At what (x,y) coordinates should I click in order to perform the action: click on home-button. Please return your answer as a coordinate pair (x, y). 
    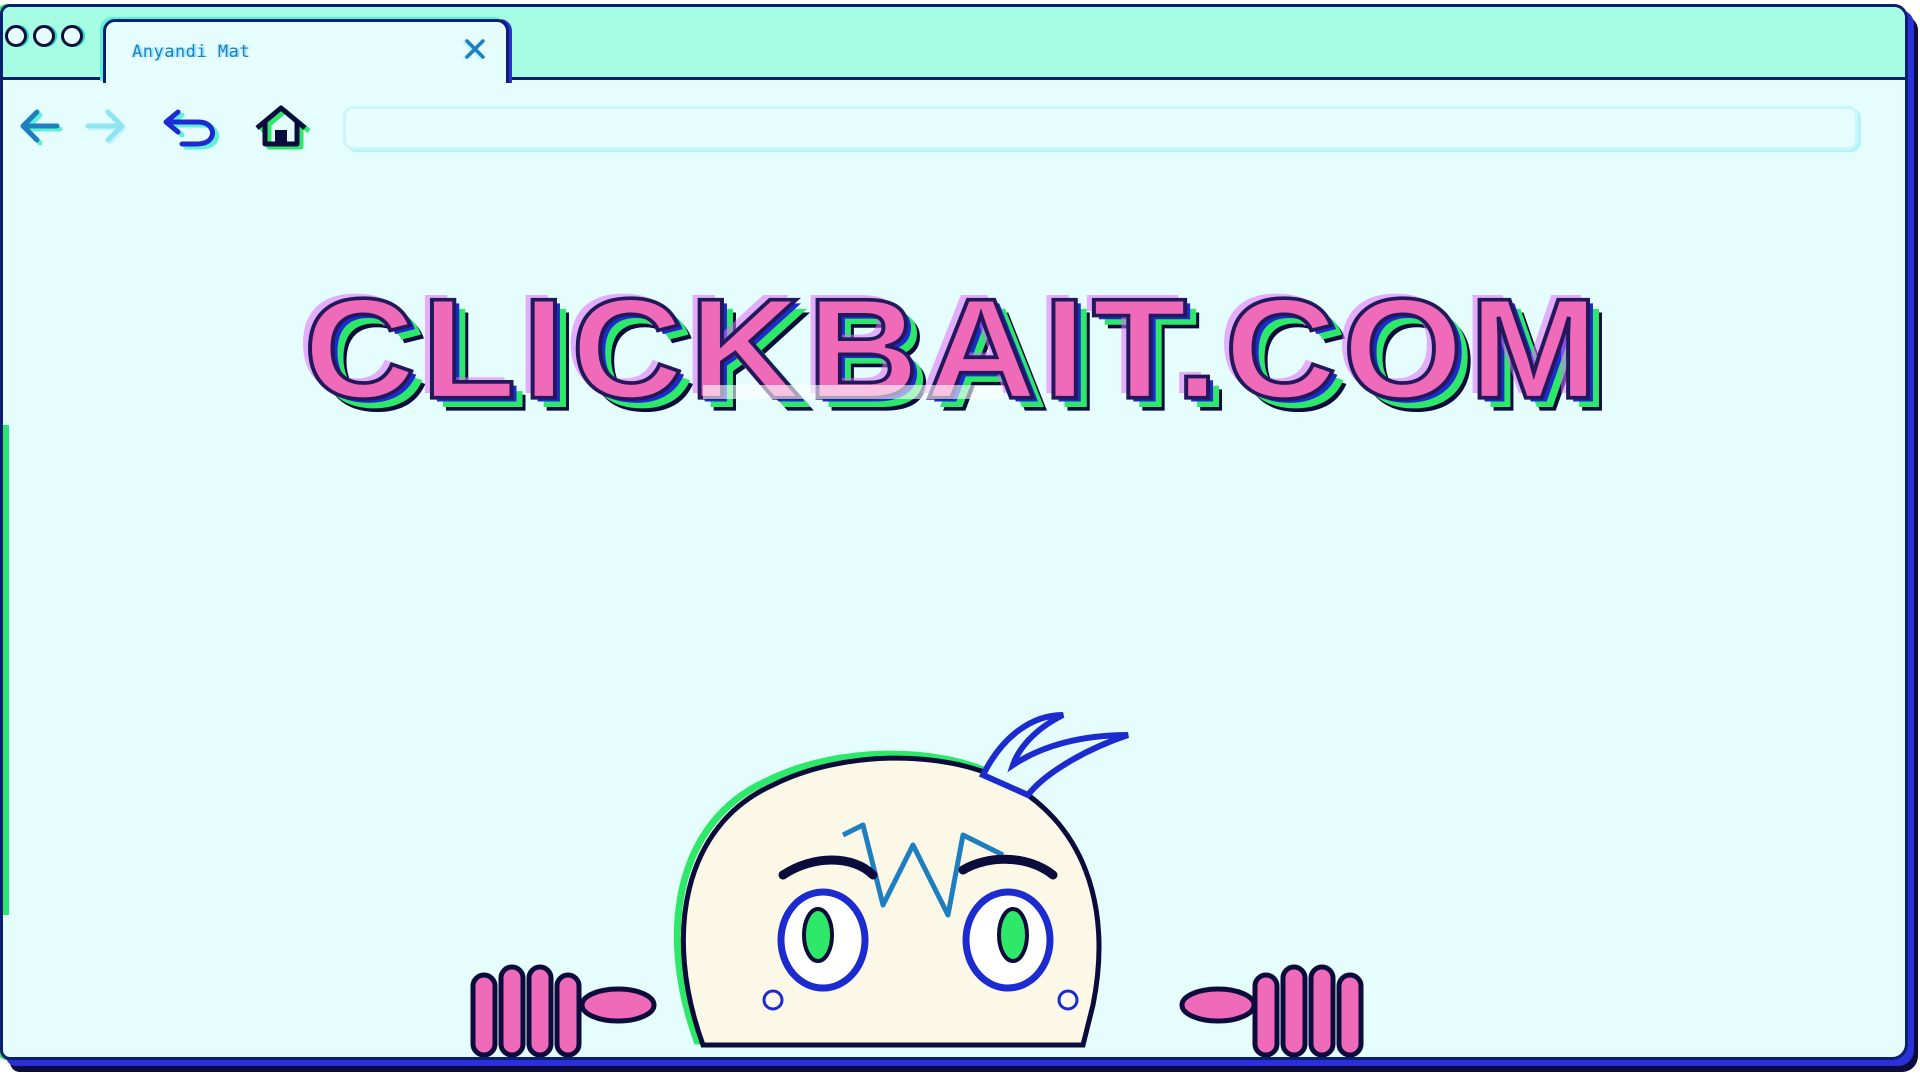
    Looking at the image, I should click on (281, 126).